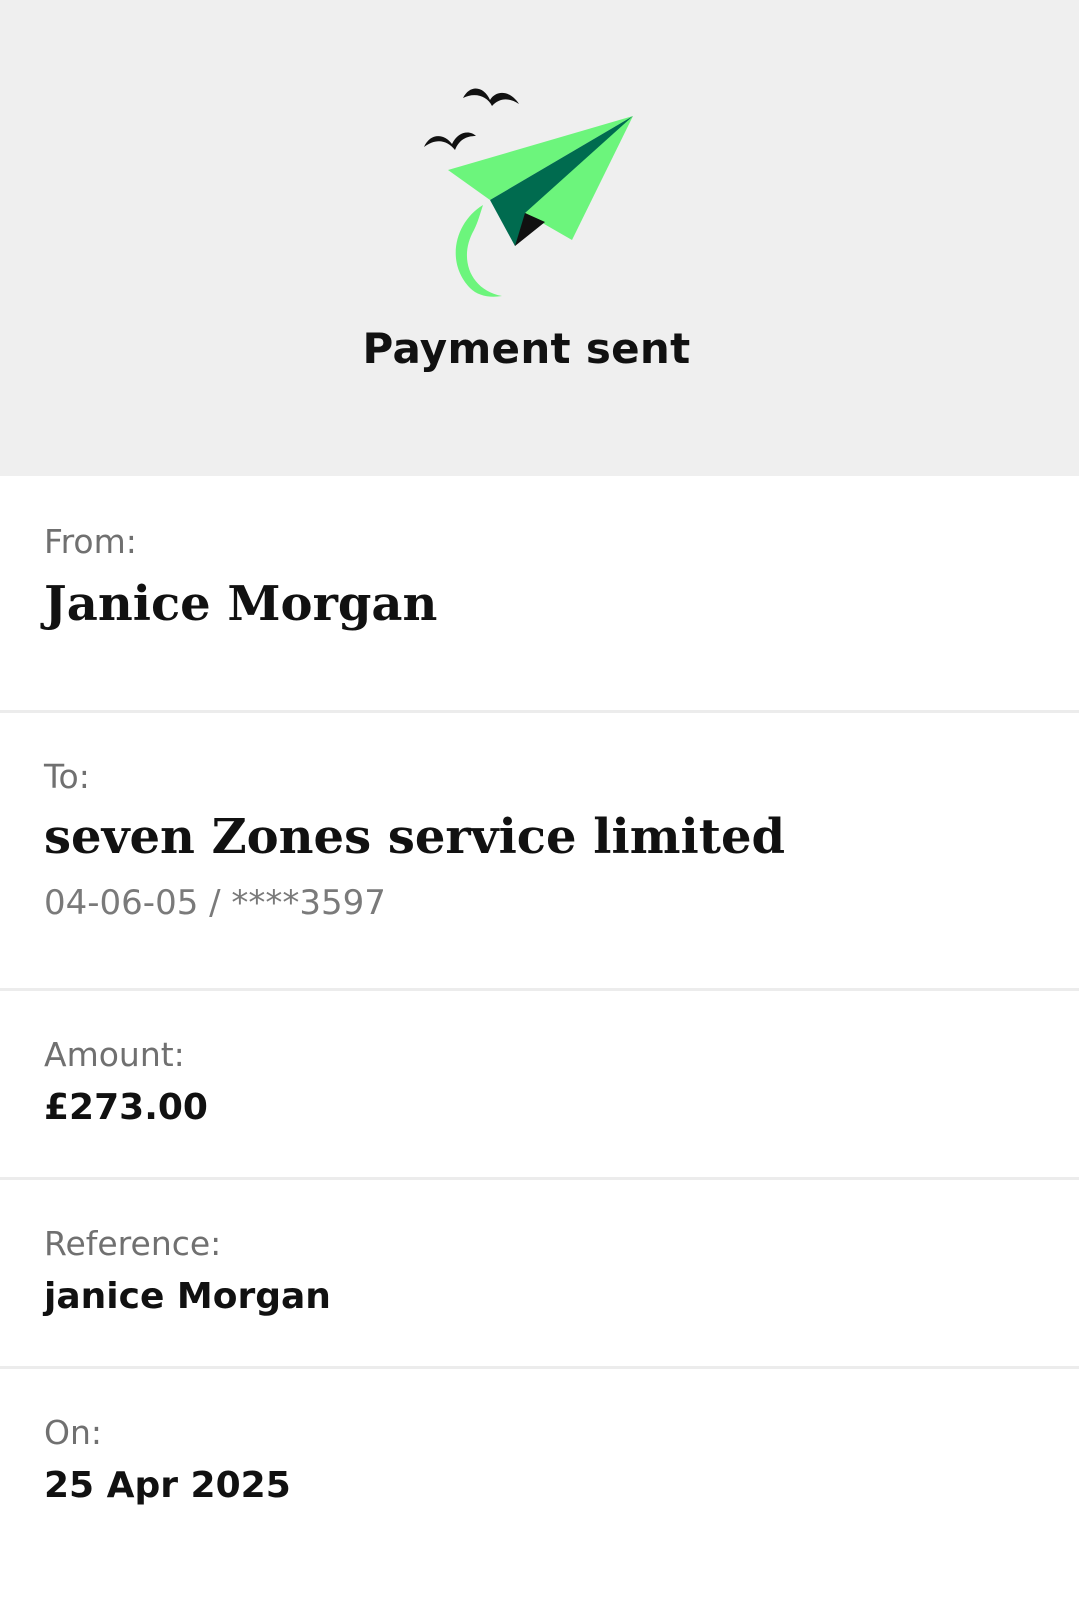  Describe the element at coordinates (73, 1432) in the screenshot. I see `date-label: On:` at that location.